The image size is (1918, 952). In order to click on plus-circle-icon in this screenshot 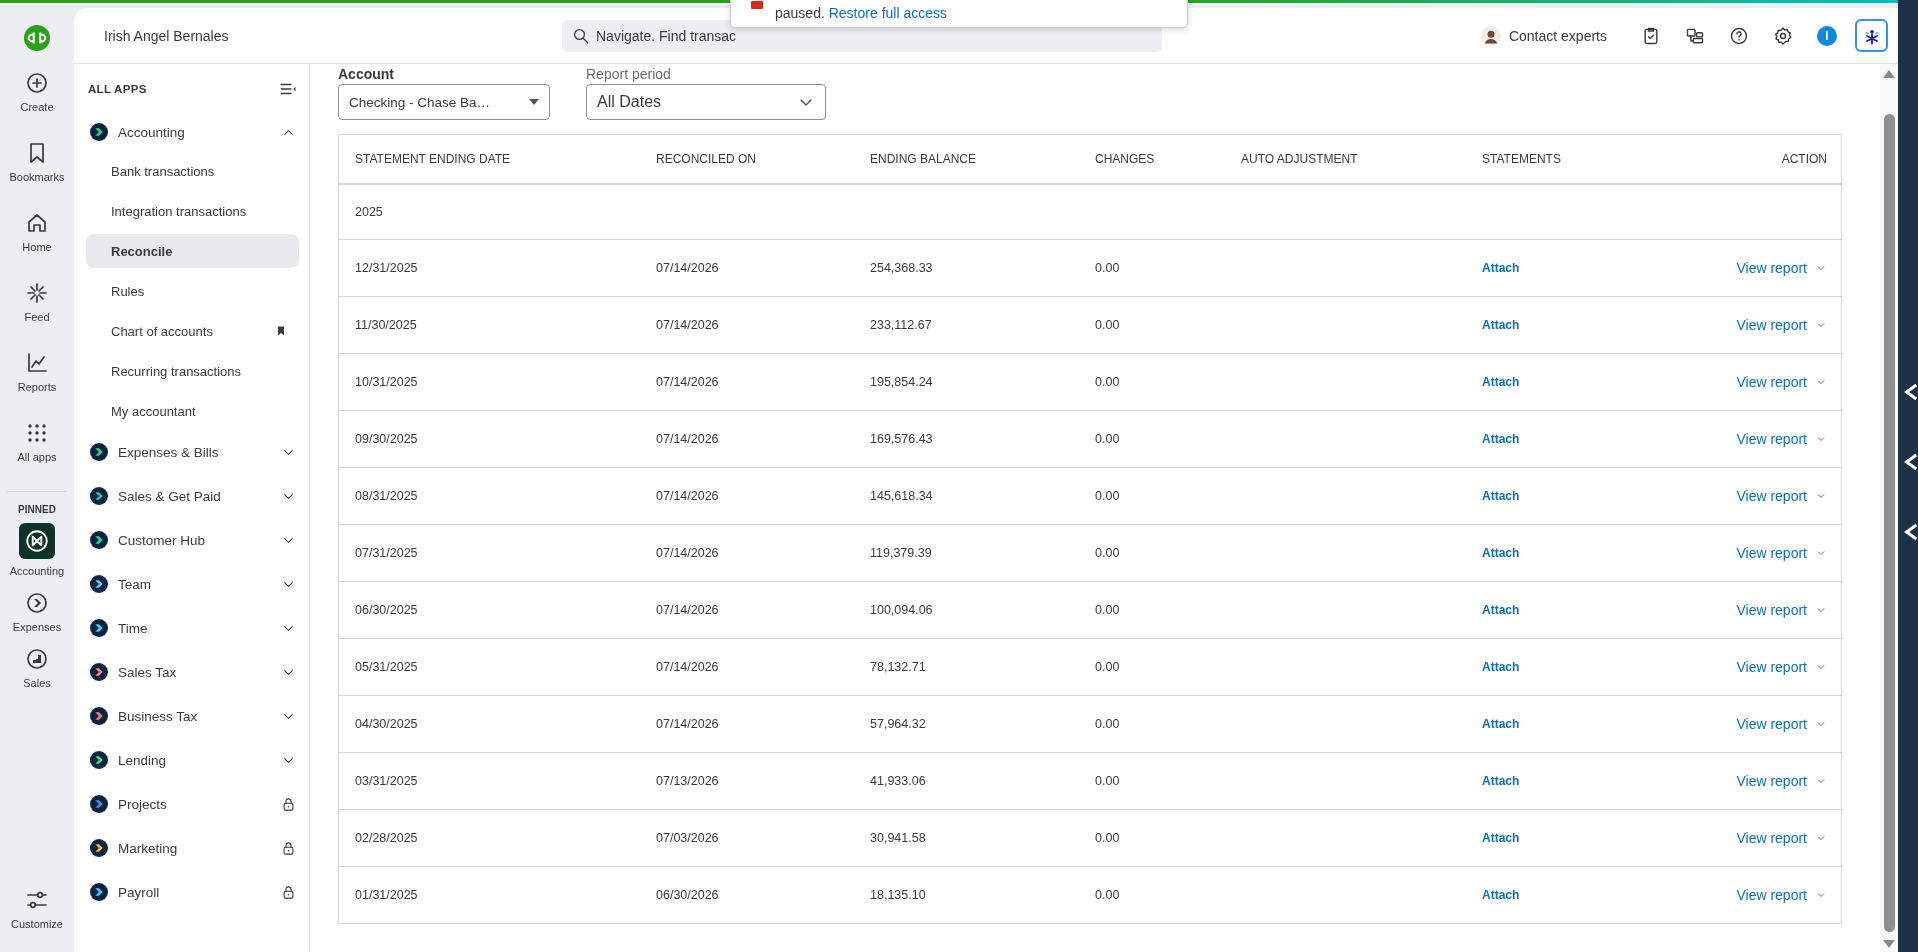, I will do `click(37, 83)`.